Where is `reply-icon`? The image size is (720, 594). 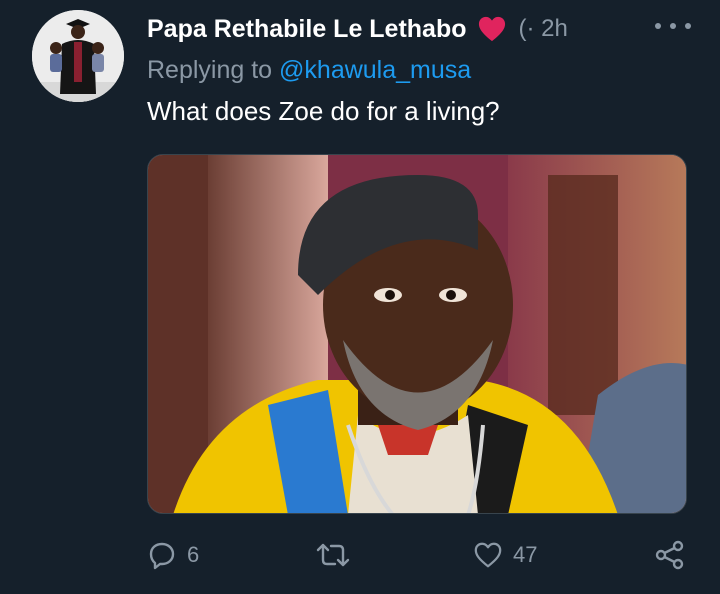 reply-icon is located at coordinates (162, 556).